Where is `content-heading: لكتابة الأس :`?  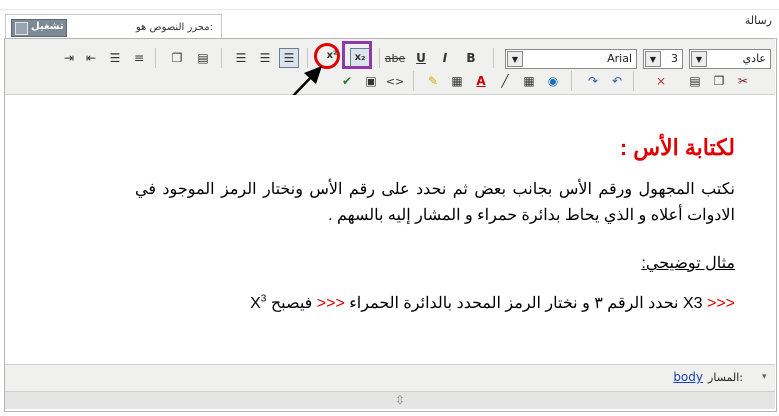
content-heading: لكتابة الأس : is located at coordinates (677, 147).